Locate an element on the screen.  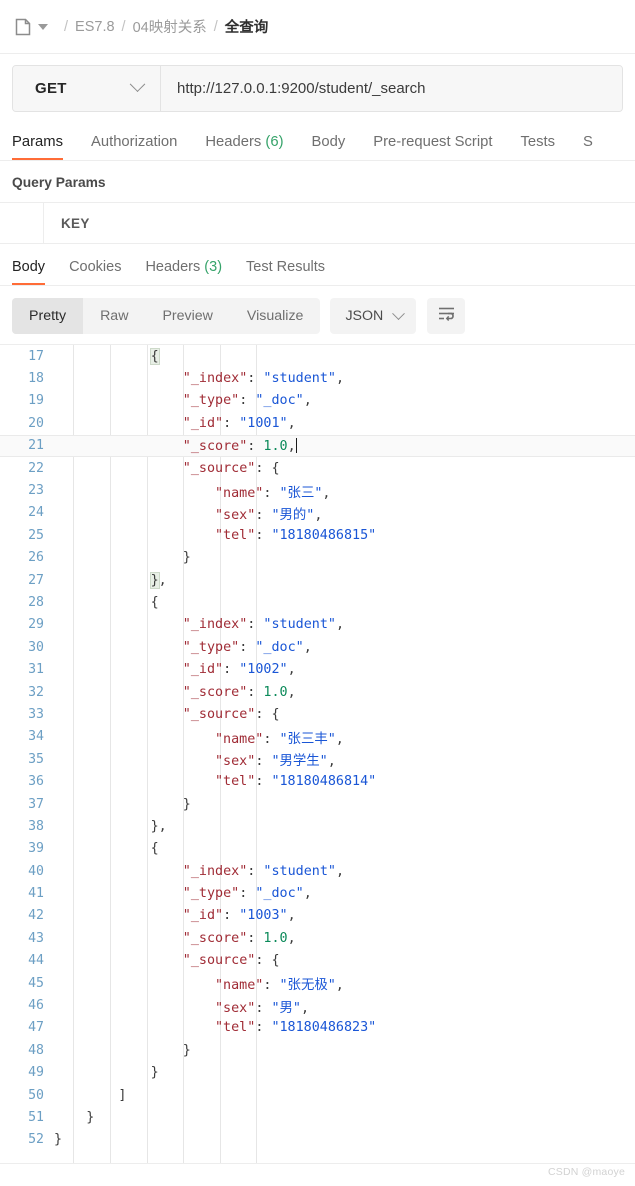
response-language-dropdown: JSON is located at coordinates (373, 316).